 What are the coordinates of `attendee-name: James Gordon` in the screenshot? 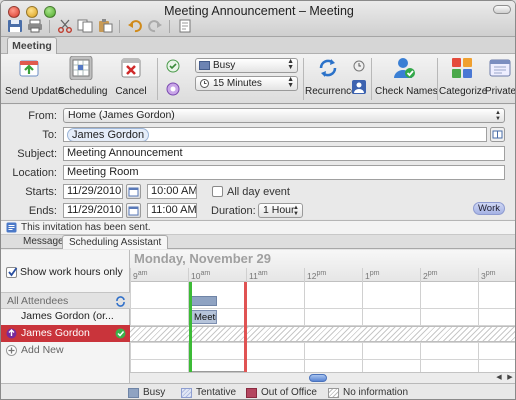 It's located at (55, 333).